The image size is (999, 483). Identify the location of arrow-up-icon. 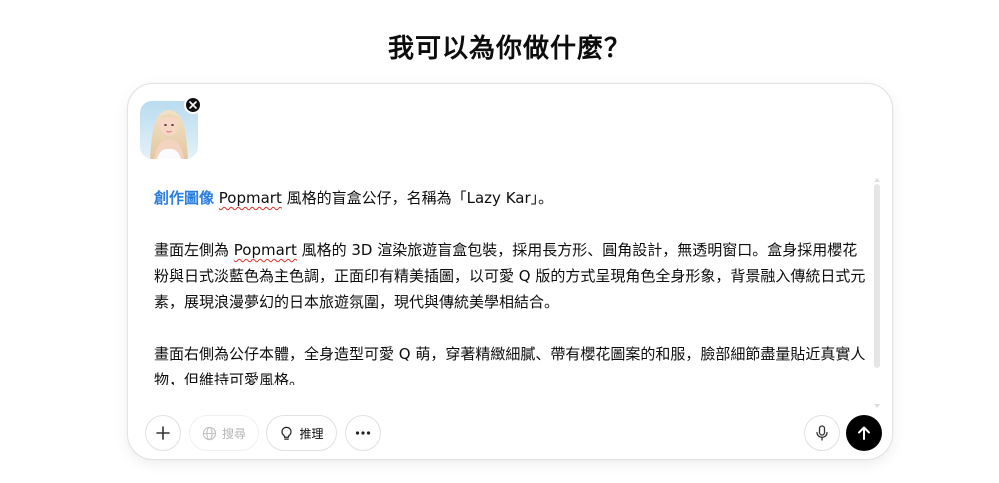
(864, 433).